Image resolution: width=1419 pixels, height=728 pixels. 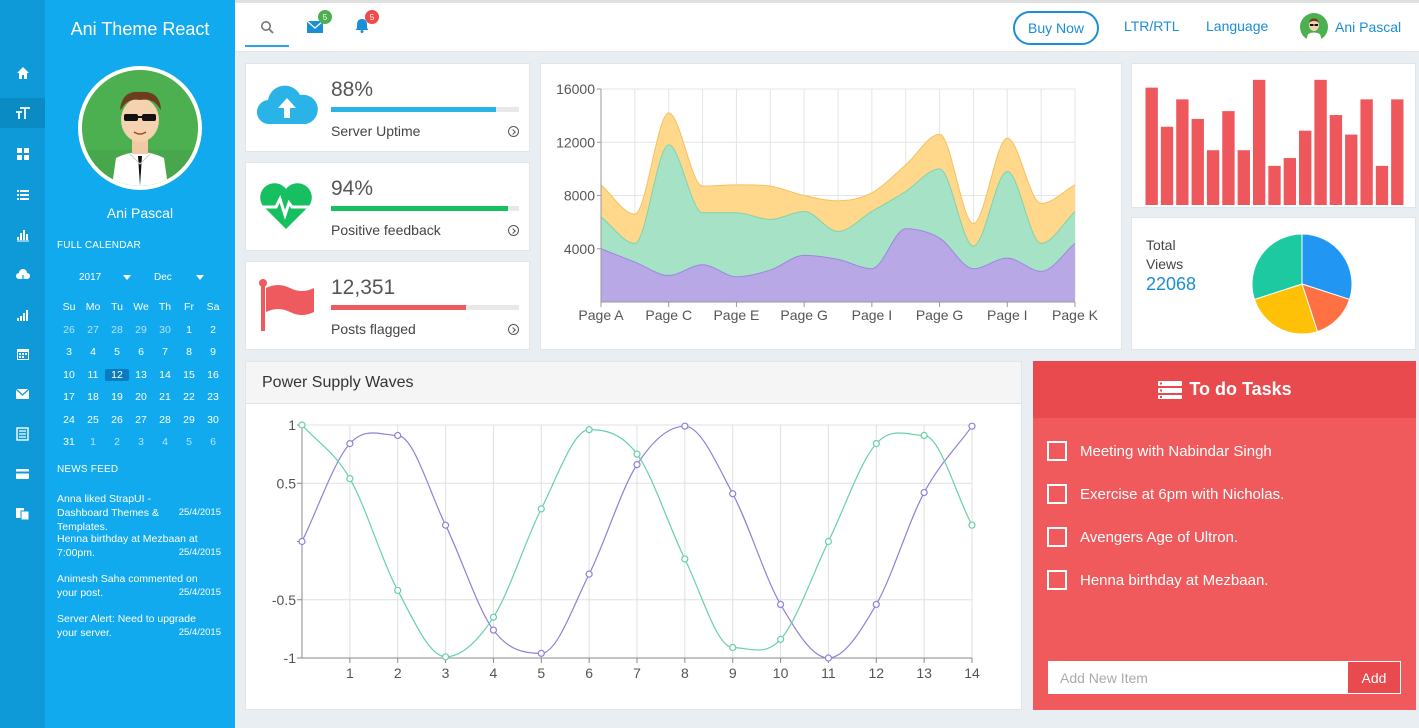 What do you see at coordinates (117, 397) in the screenshot?
I see `calendar-day: 19` at bounding box center [117, 397].